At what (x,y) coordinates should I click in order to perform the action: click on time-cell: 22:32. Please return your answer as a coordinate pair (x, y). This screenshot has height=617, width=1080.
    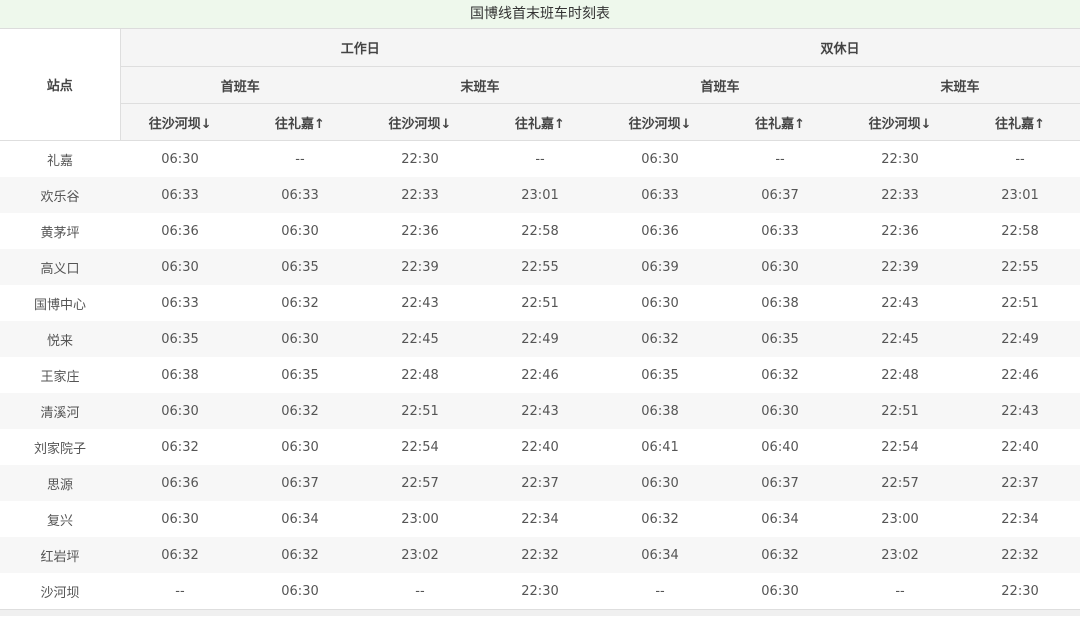
    Looking at the image, I should click on (540, 555).